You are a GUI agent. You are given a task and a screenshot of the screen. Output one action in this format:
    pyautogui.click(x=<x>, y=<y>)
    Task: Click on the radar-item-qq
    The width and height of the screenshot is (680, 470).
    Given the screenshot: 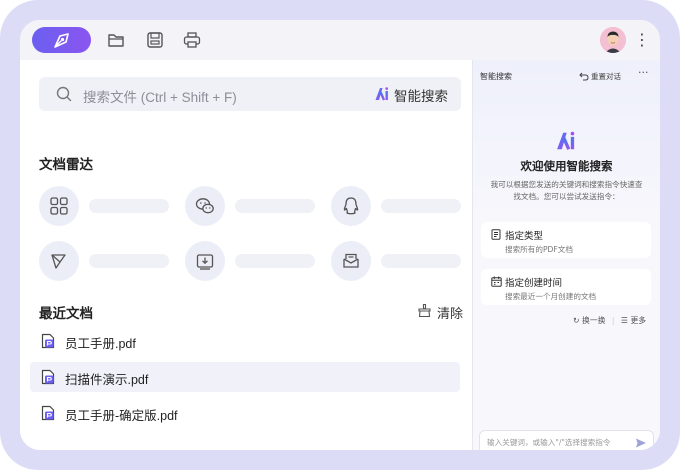 What is the action you would take?
    pyautogui.click(x=351, y=206)
    